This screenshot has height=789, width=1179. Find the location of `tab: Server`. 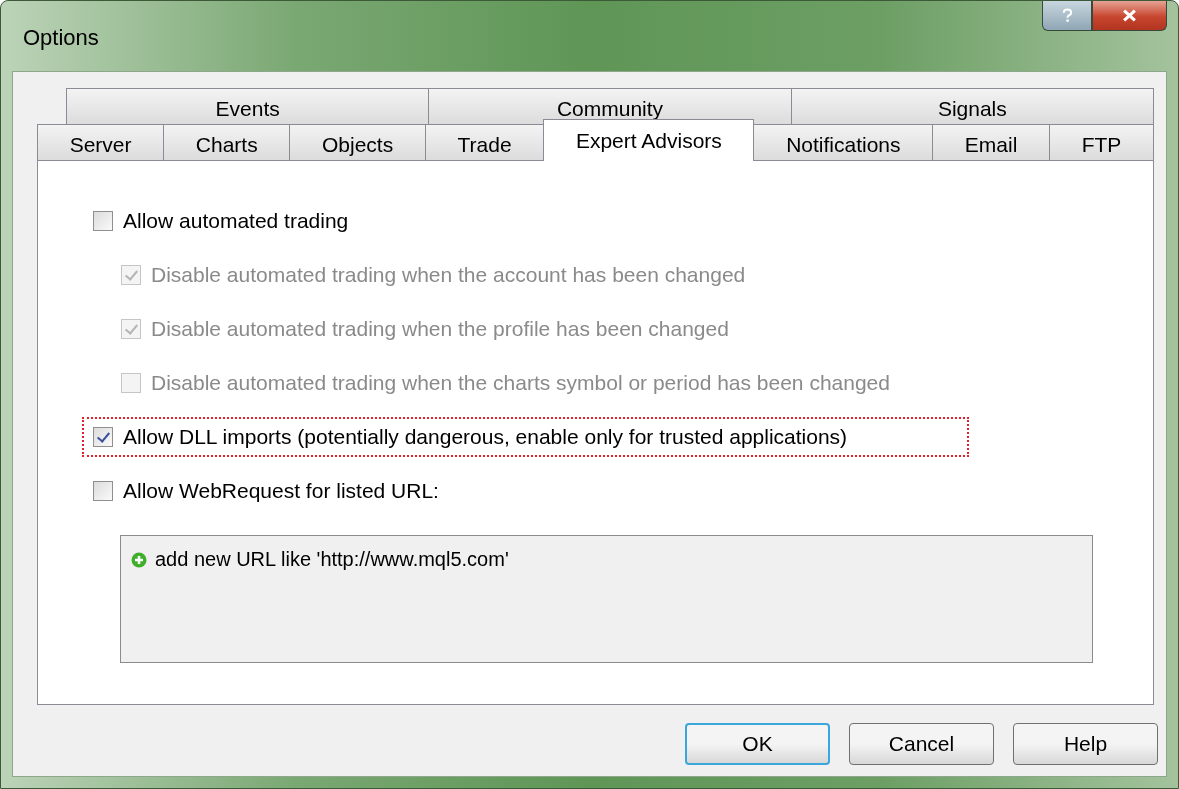

tab: Server is located at coordinates (101, 142).